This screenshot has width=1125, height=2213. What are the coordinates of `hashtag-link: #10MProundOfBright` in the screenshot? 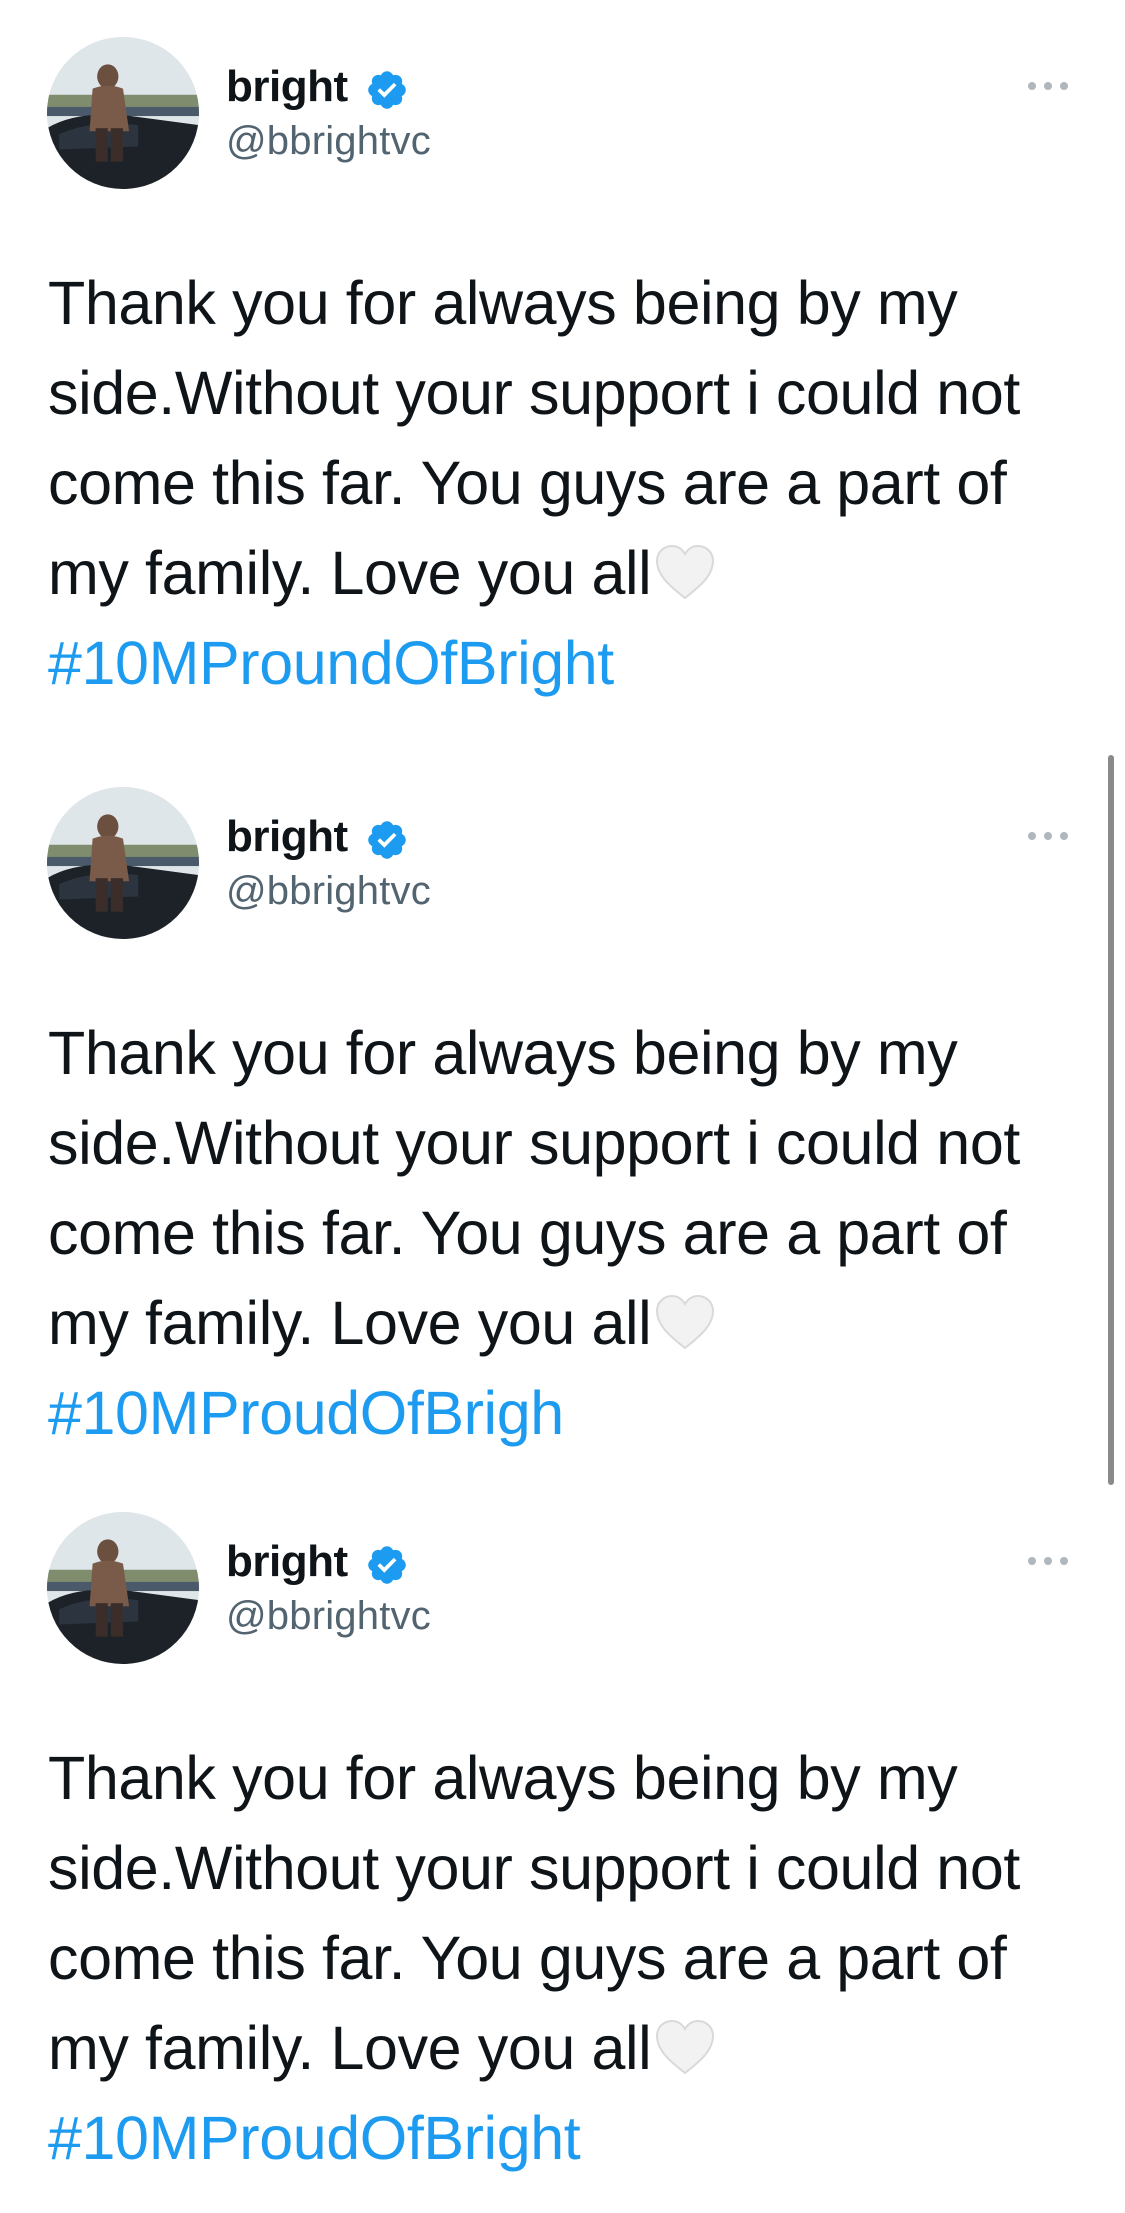 It's located at (578, 663).